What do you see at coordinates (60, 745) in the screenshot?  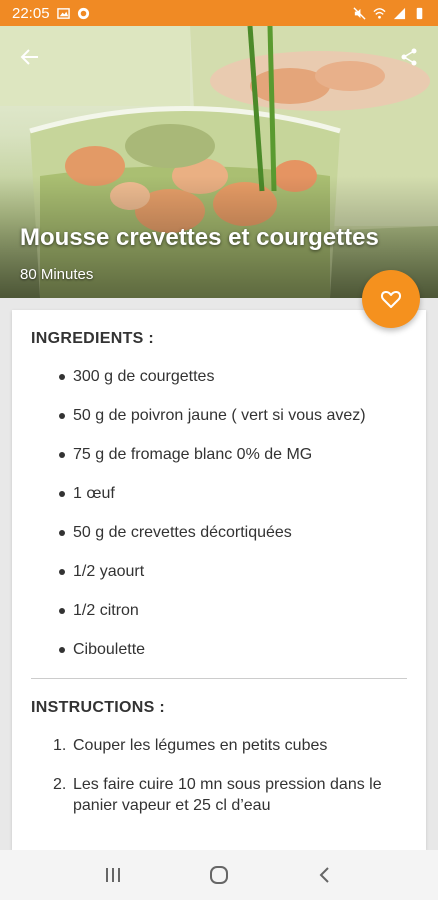 I see `step-number: 1.` at bounding box center [60, 745].